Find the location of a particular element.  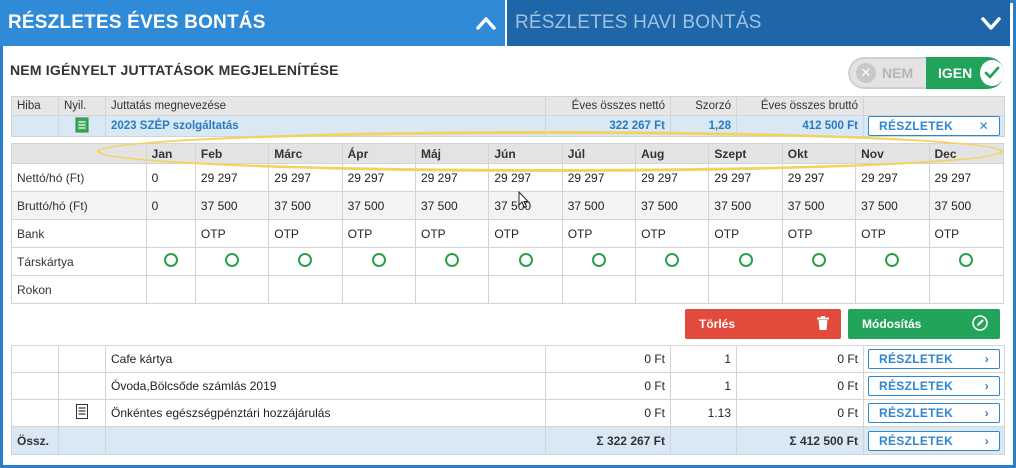

toggle-no-option: ✕ NEM is located at coordinates (887, 73).